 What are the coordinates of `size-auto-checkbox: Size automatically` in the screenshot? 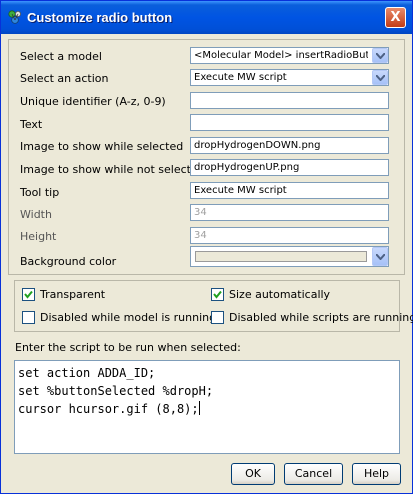 It's located at (270, 294).